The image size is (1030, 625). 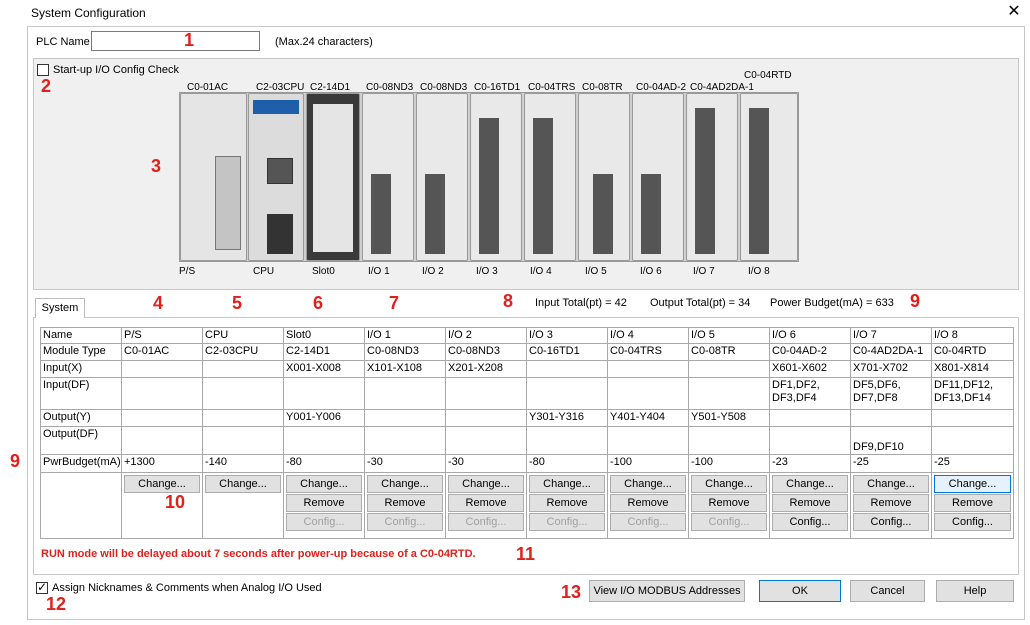 I want to click on plc-name-hint: (Max.24 characters), so click(x=324, y=42).